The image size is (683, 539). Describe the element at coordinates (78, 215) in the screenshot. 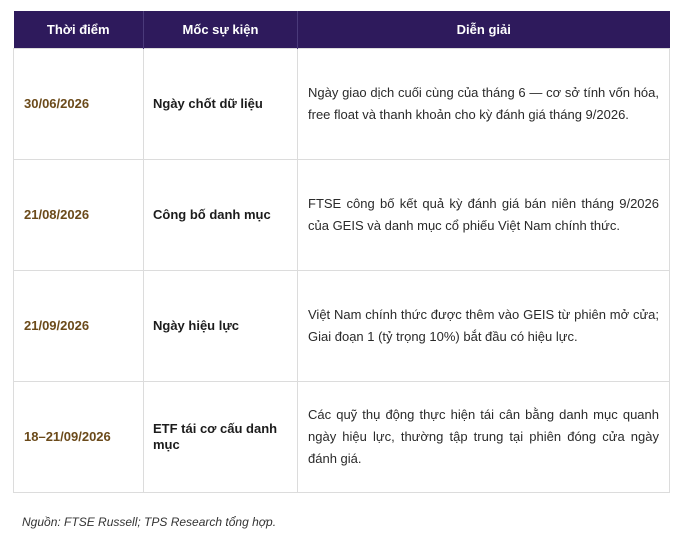

I see `row-date: 21/08/2026` at that location.